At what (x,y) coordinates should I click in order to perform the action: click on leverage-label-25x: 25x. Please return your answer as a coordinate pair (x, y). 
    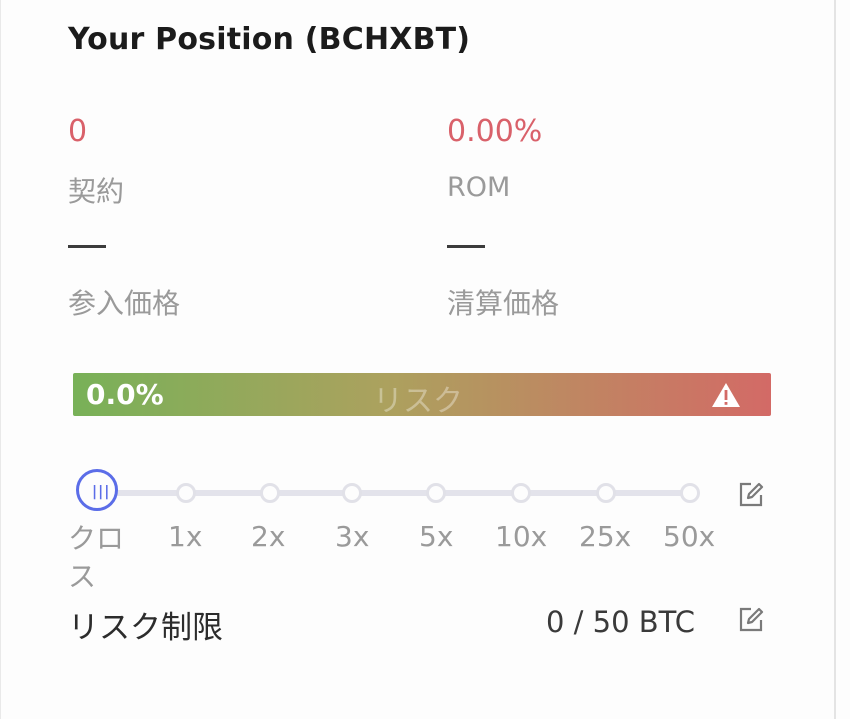
    Looking at the image, I should click on (605, 536).